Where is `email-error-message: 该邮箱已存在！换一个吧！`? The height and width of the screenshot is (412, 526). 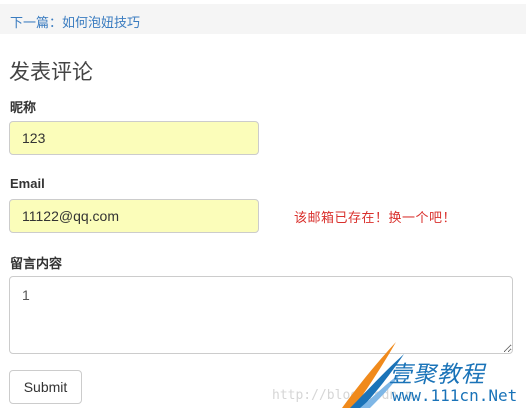
email-error-message: 该邮箱已存在！换一个吧！ is located at coordinates (375, 217).